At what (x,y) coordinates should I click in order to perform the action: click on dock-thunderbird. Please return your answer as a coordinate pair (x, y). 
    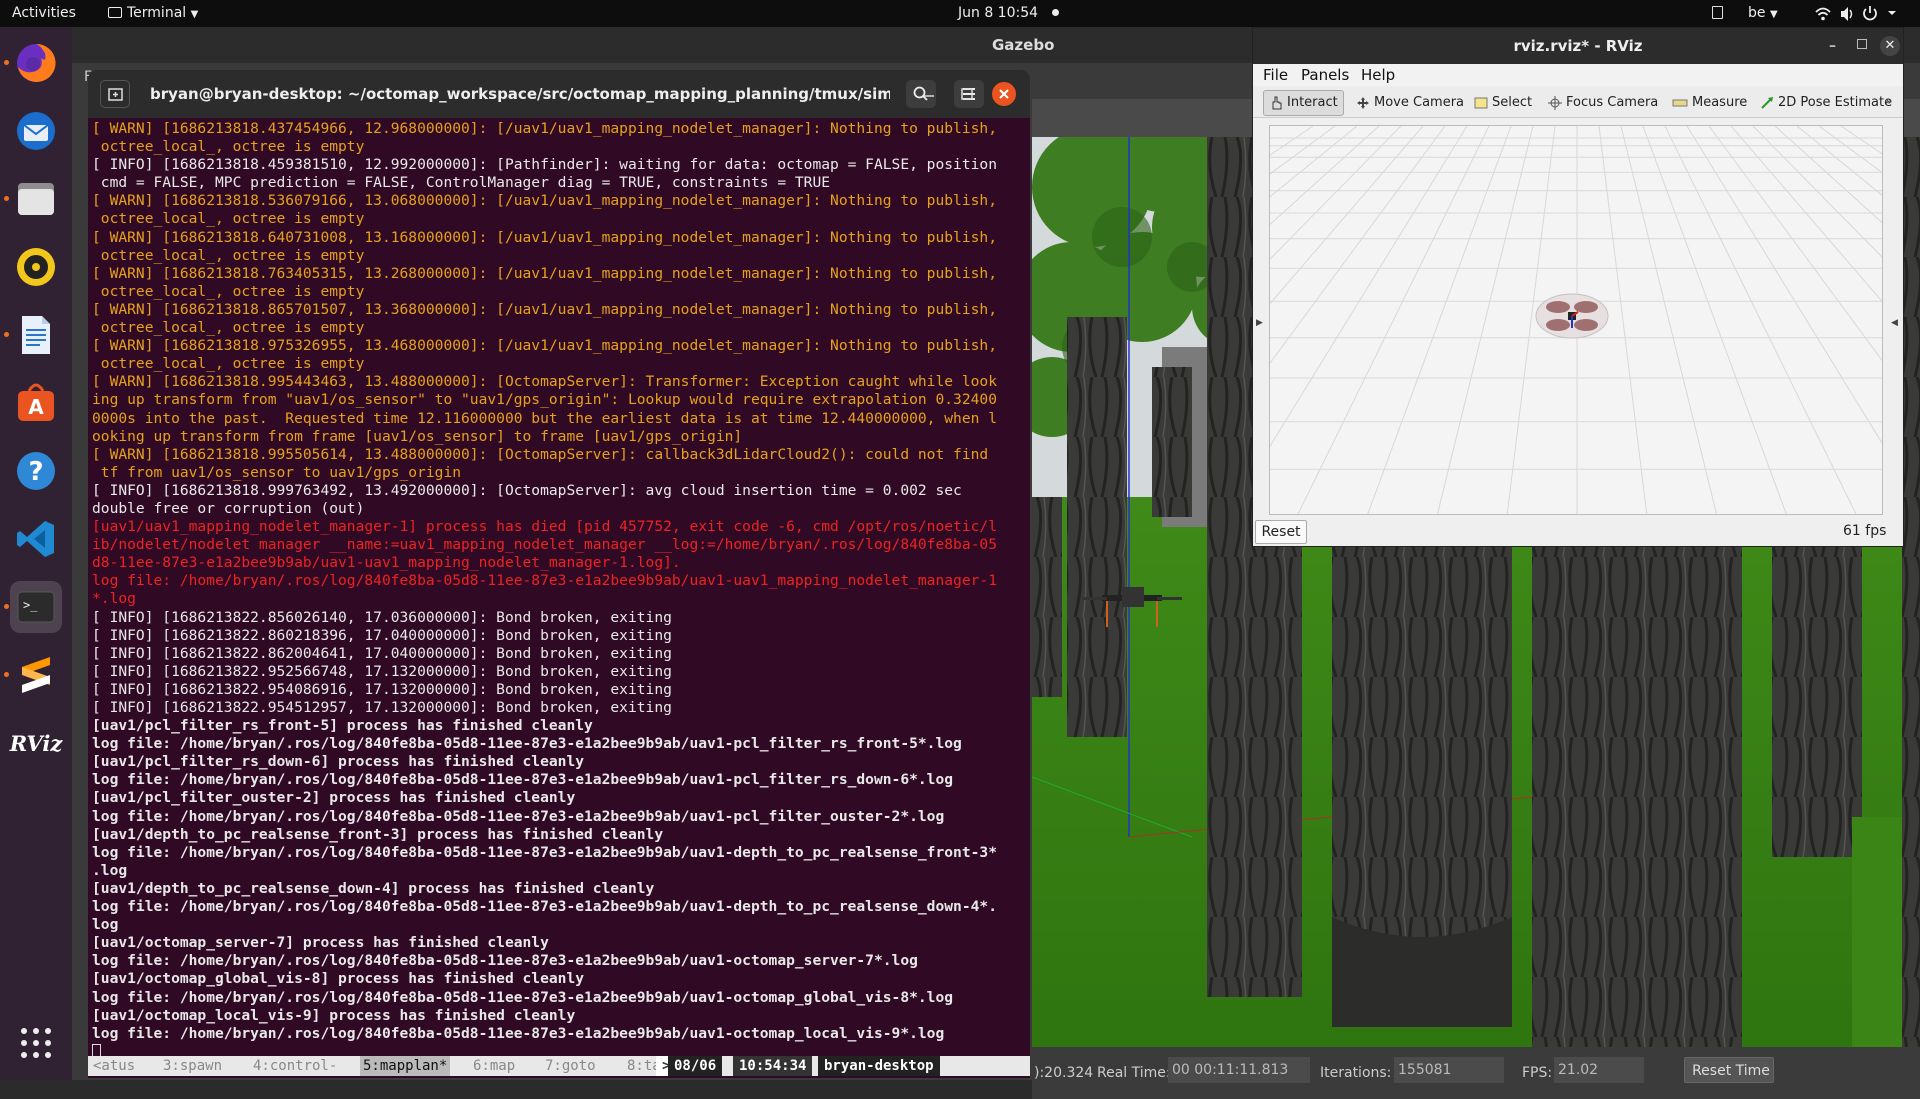
    Looking at the image, I should click on (36, 131).